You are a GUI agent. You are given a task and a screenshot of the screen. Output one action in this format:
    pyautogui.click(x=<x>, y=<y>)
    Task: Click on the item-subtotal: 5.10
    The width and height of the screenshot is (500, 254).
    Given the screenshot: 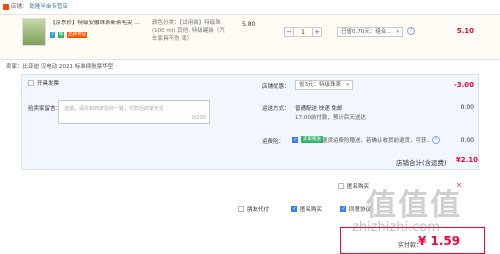 What is the action you would take?
    pyautogui.click(x=465, y=31)
    